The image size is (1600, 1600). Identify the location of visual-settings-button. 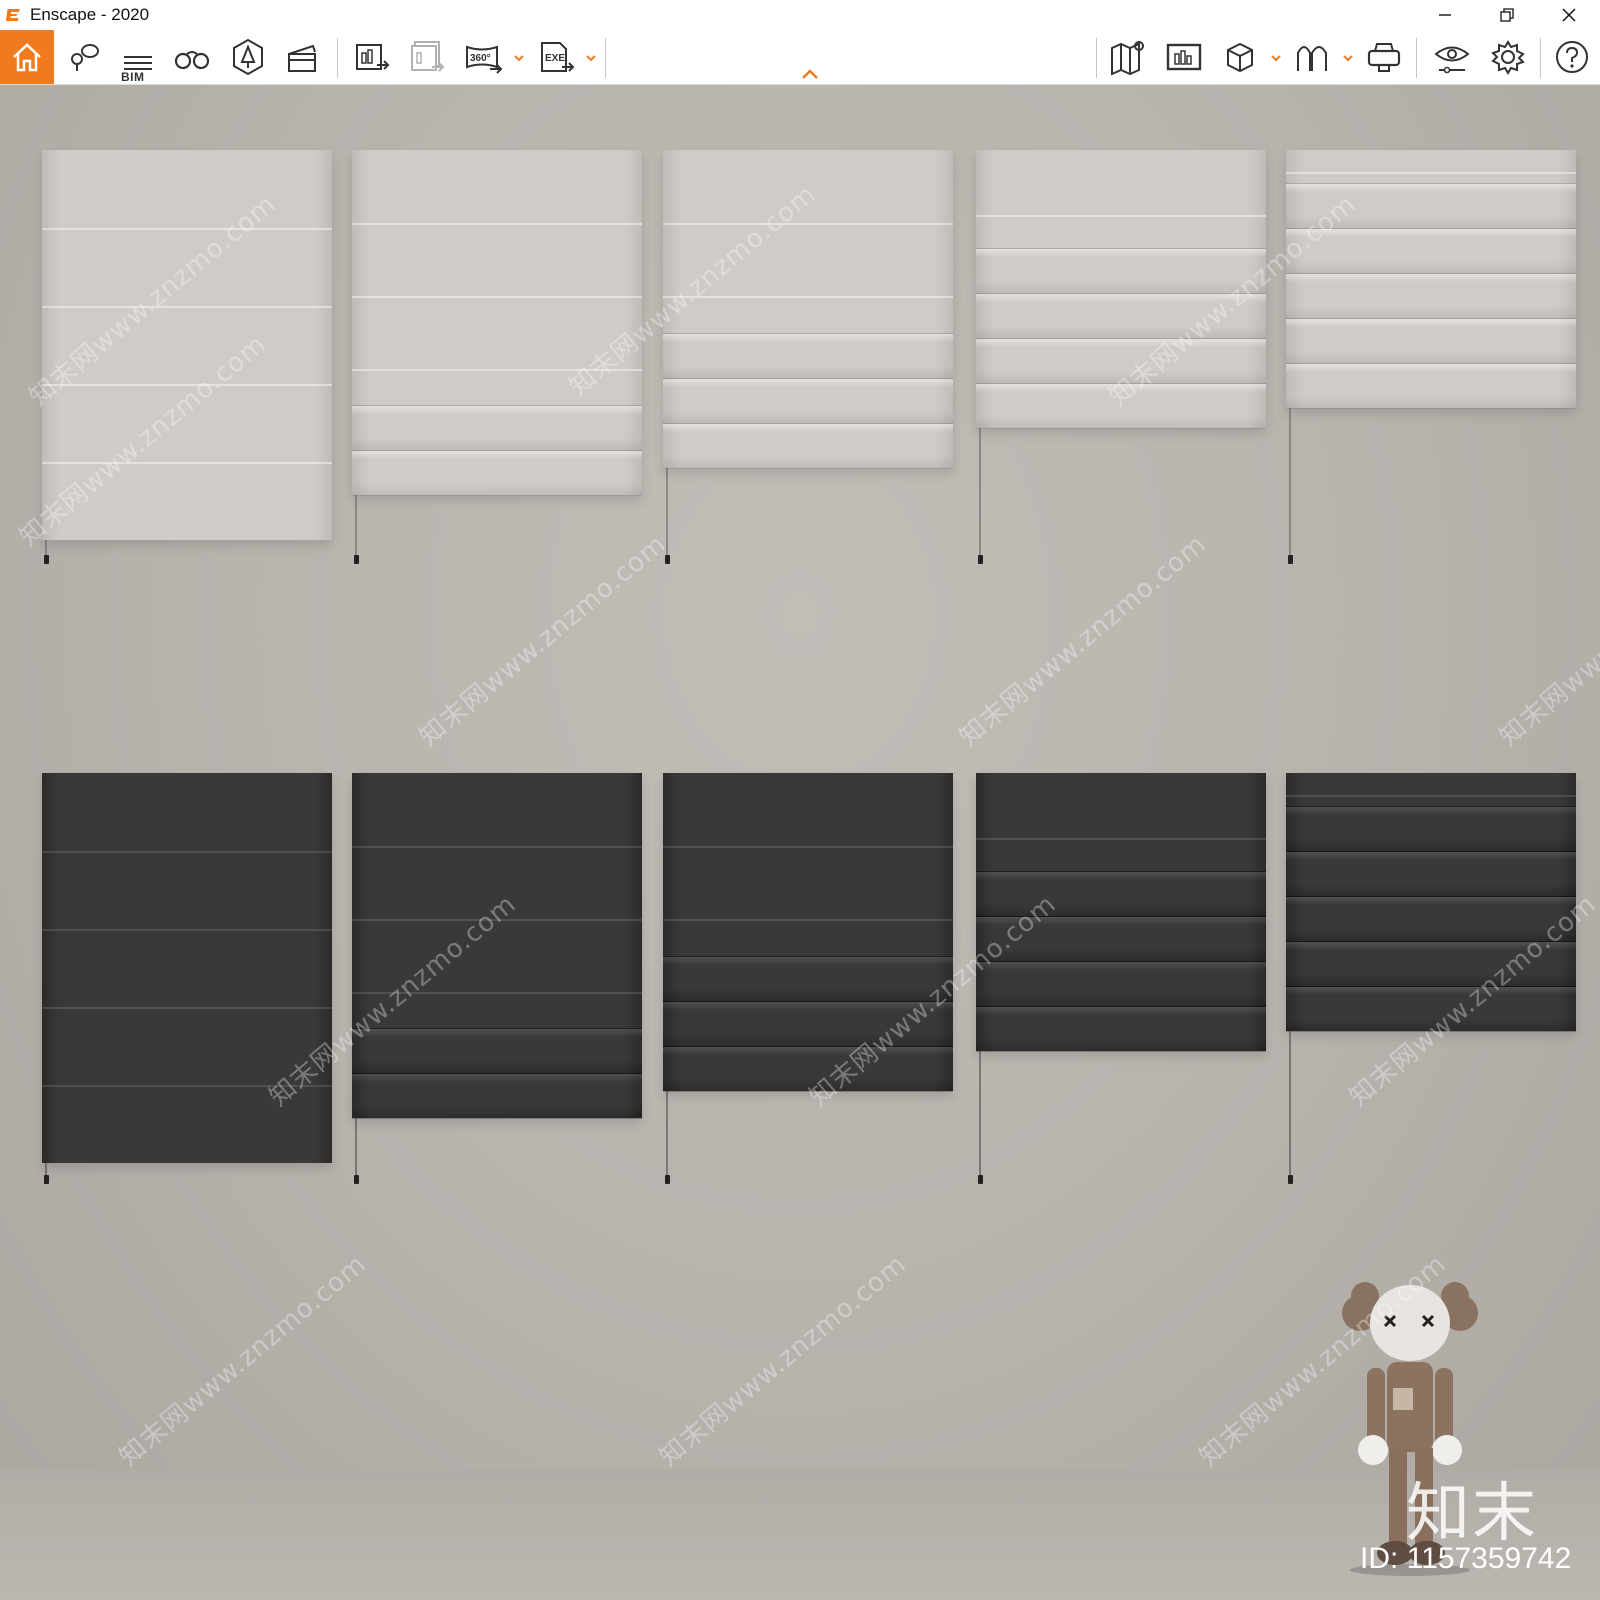
(1452, 57).